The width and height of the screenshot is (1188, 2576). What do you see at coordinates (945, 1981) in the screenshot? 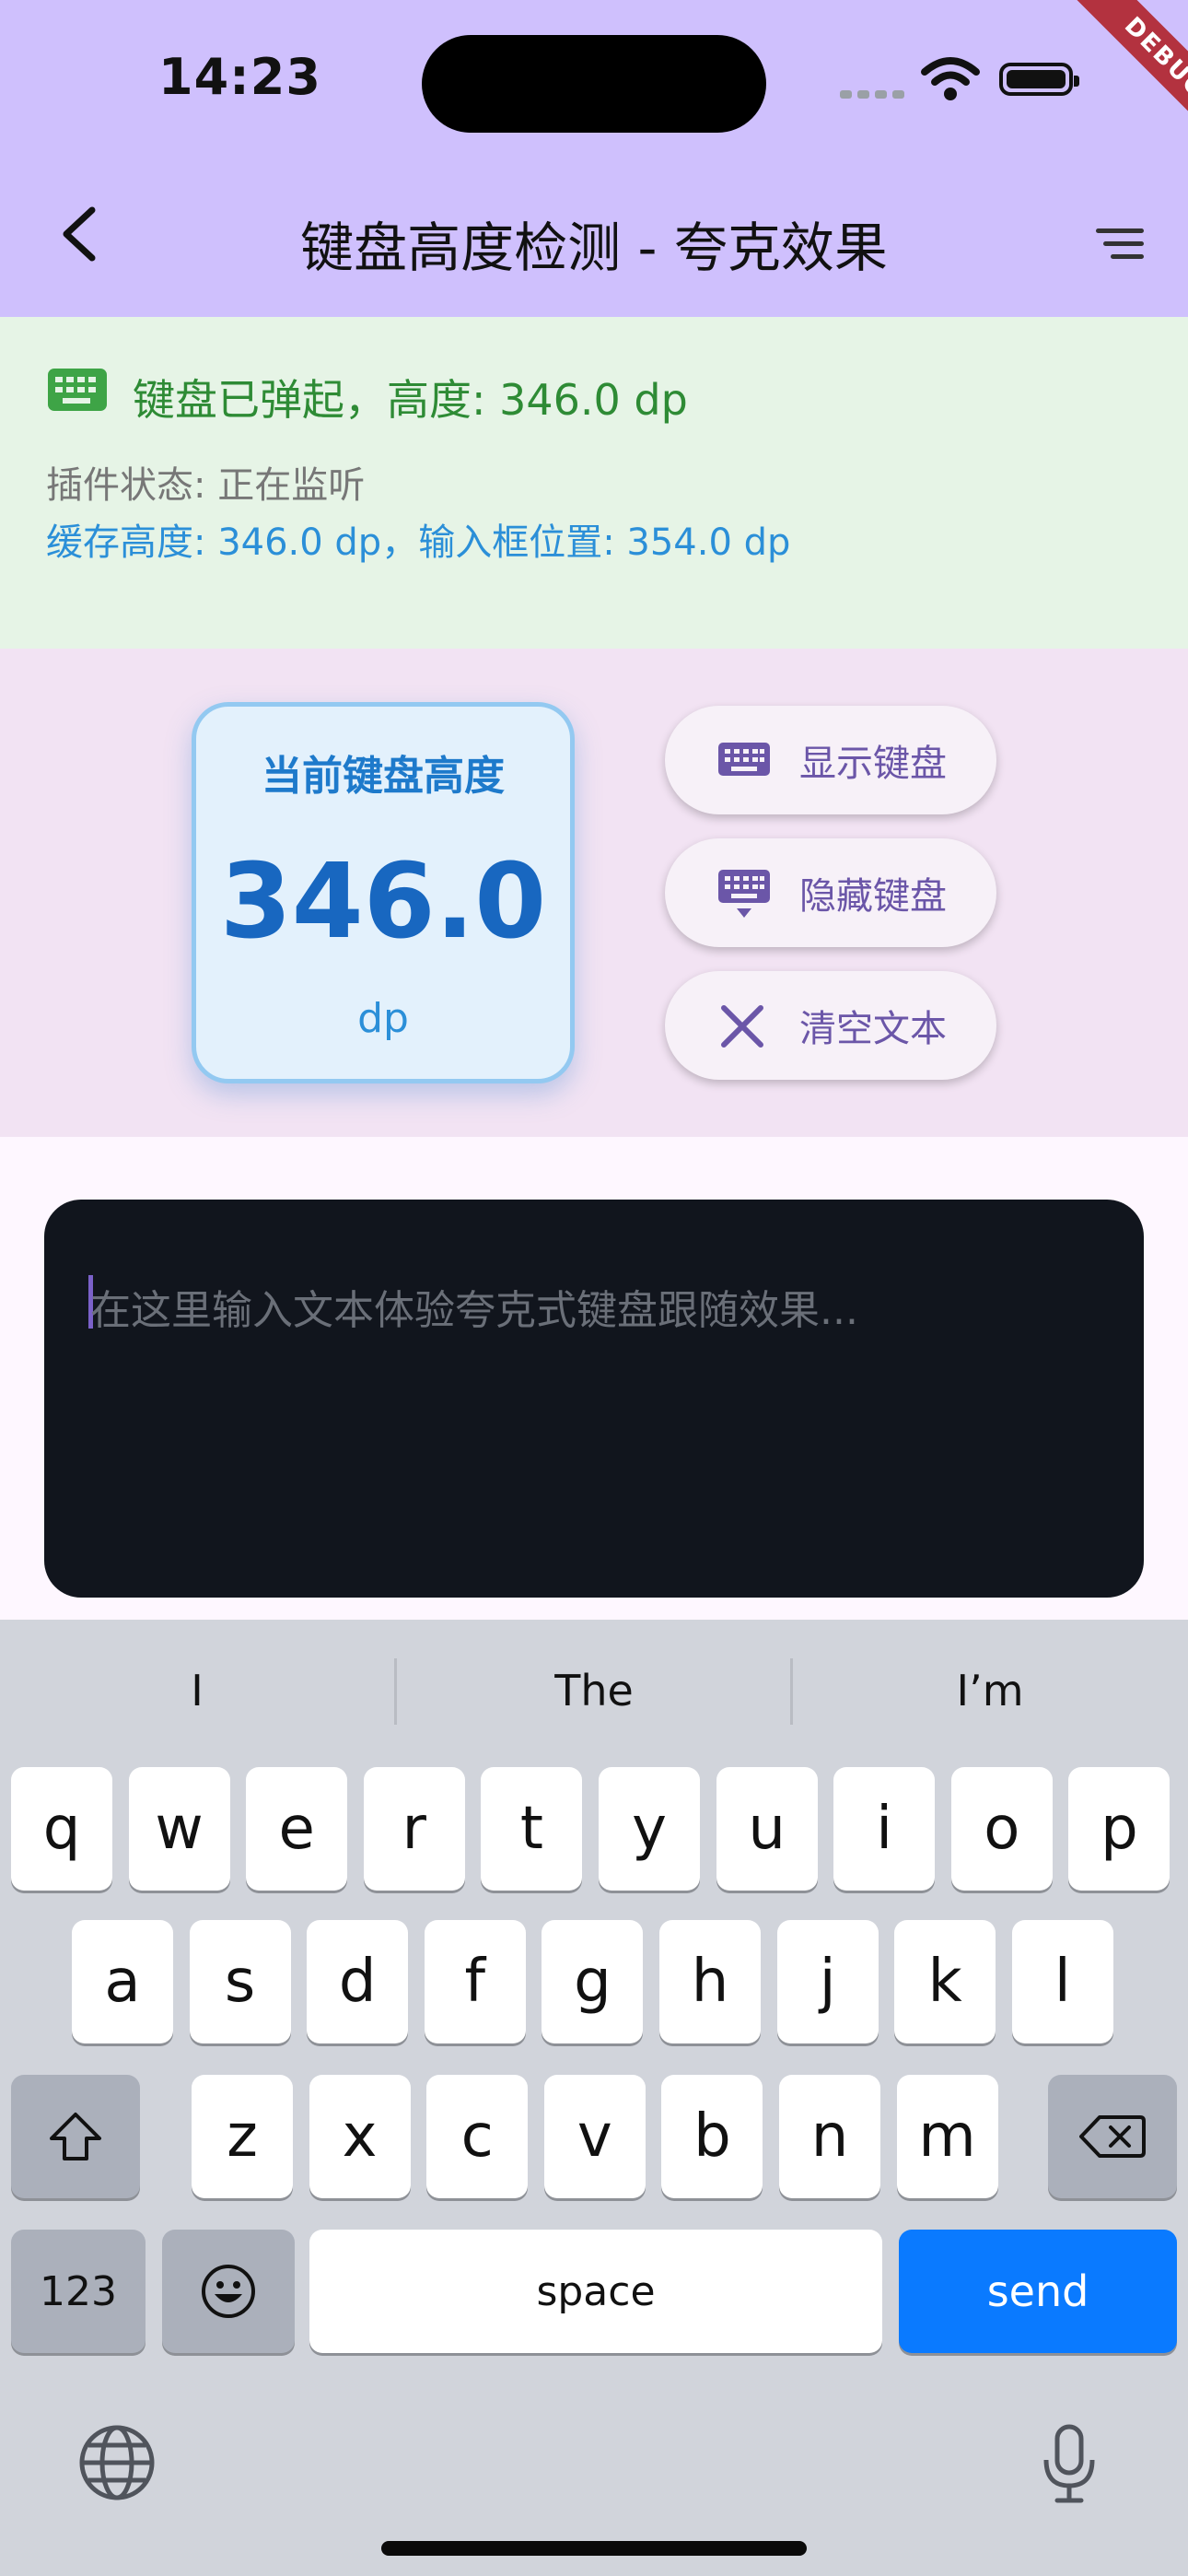
I see `key-k: k` at bounding box center [945, 1981].